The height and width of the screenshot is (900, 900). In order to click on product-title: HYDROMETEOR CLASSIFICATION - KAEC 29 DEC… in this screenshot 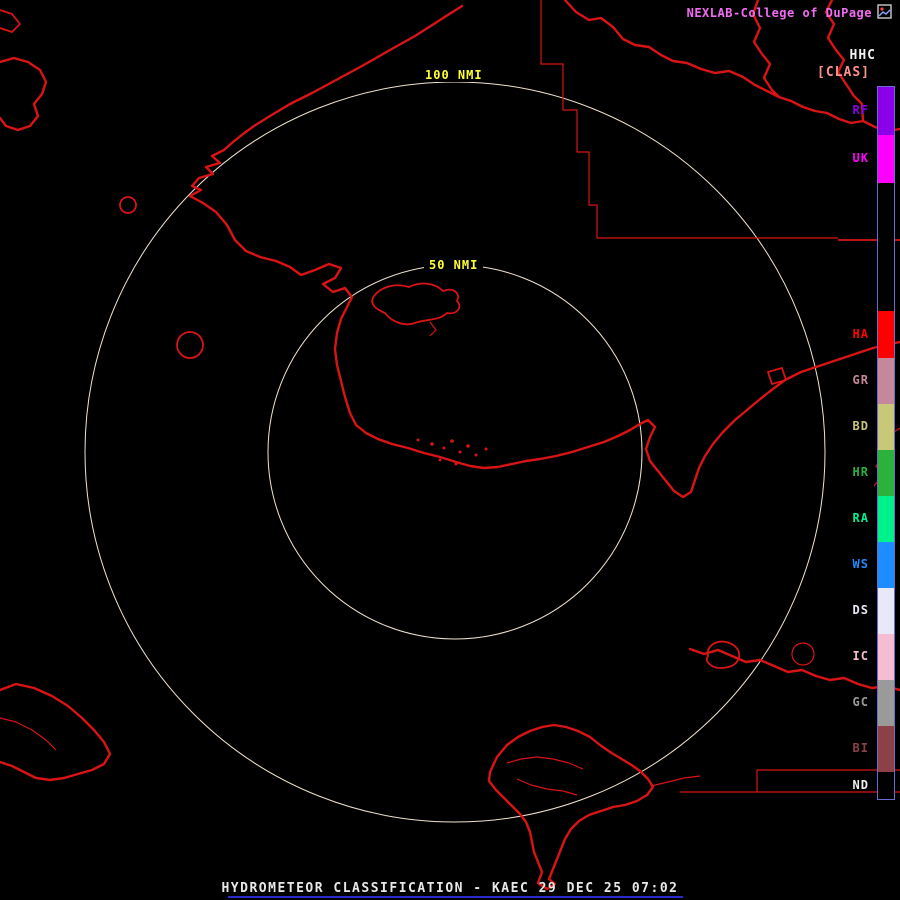, I will do `click(450, 888)`.